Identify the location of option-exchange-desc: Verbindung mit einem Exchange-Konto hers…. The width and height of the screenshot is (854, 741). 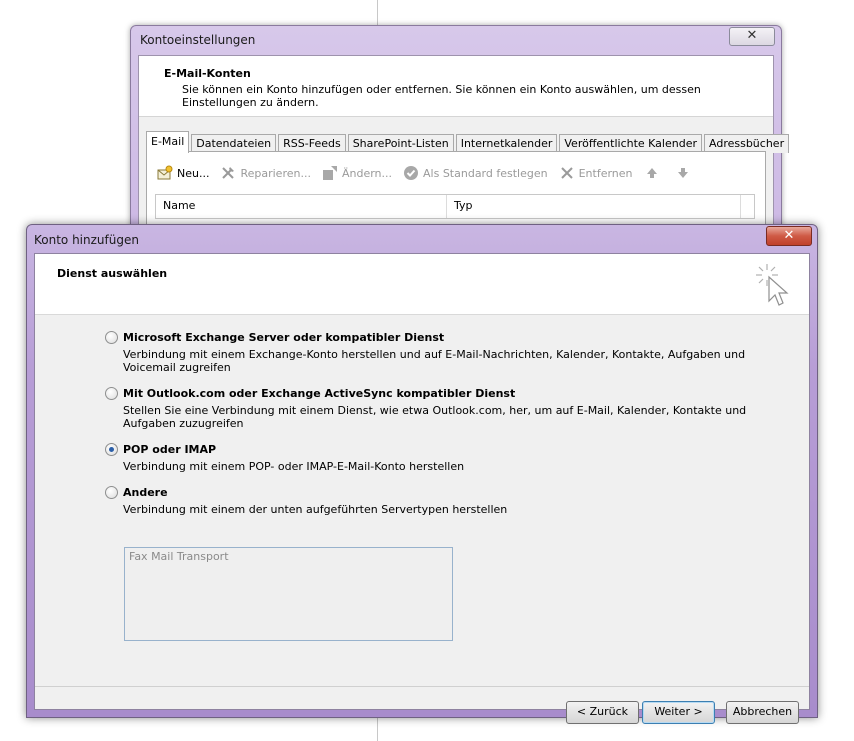
(434, 361).